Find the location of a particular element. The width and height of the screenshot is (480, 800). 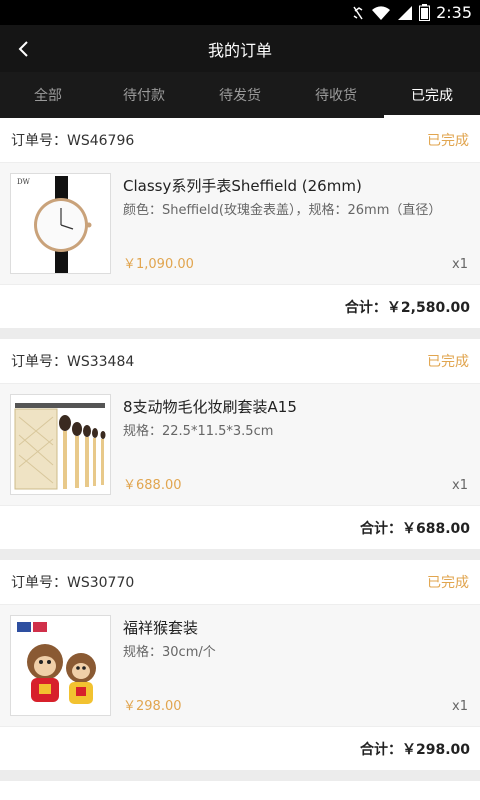

product-price: ￥1,090.00 is located at coordinates (158, 264).